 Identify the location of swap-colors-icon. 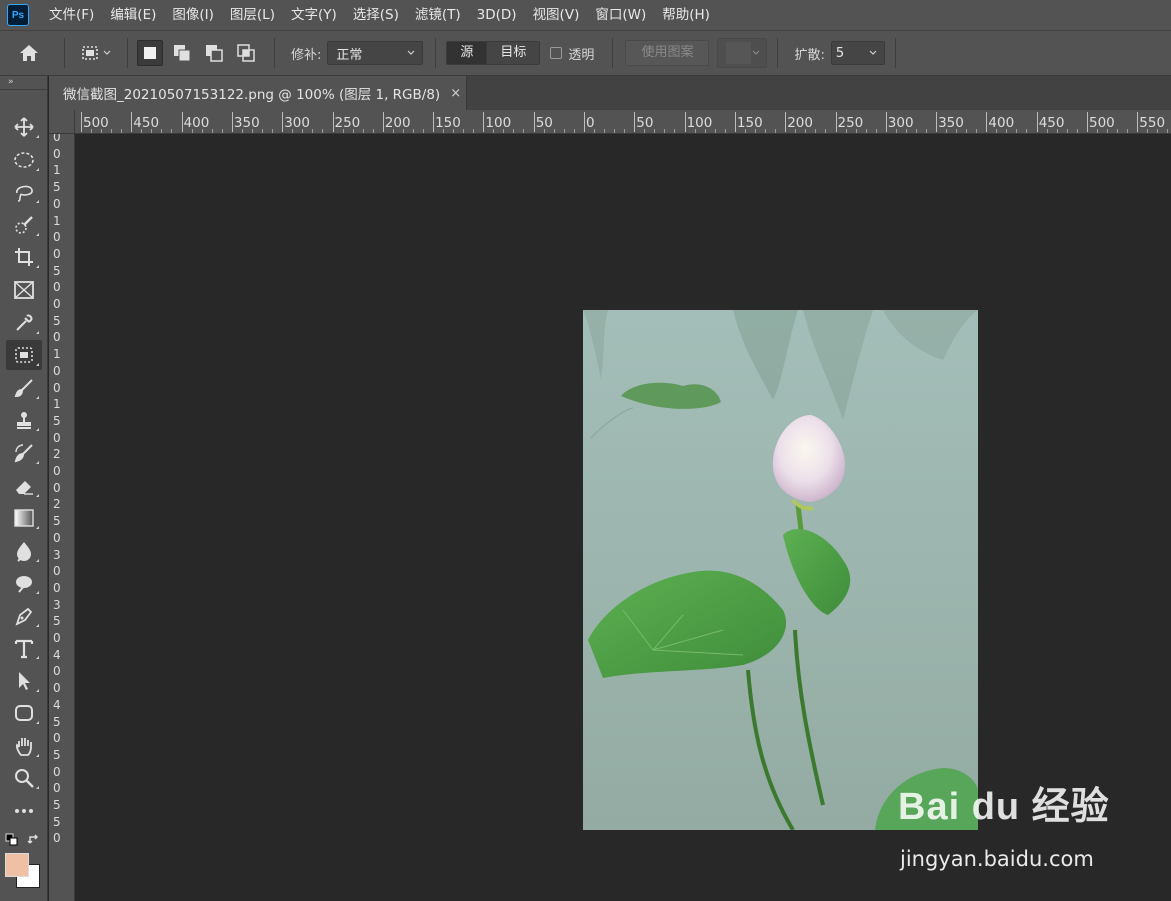
(34, 840).